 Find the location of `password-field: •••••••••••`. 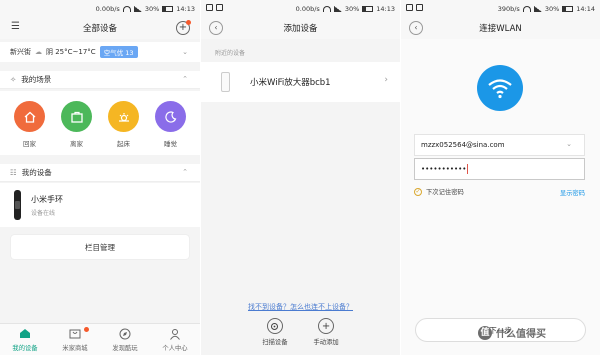

password-field: ••••••••••• is located at coordinates (499, 169).